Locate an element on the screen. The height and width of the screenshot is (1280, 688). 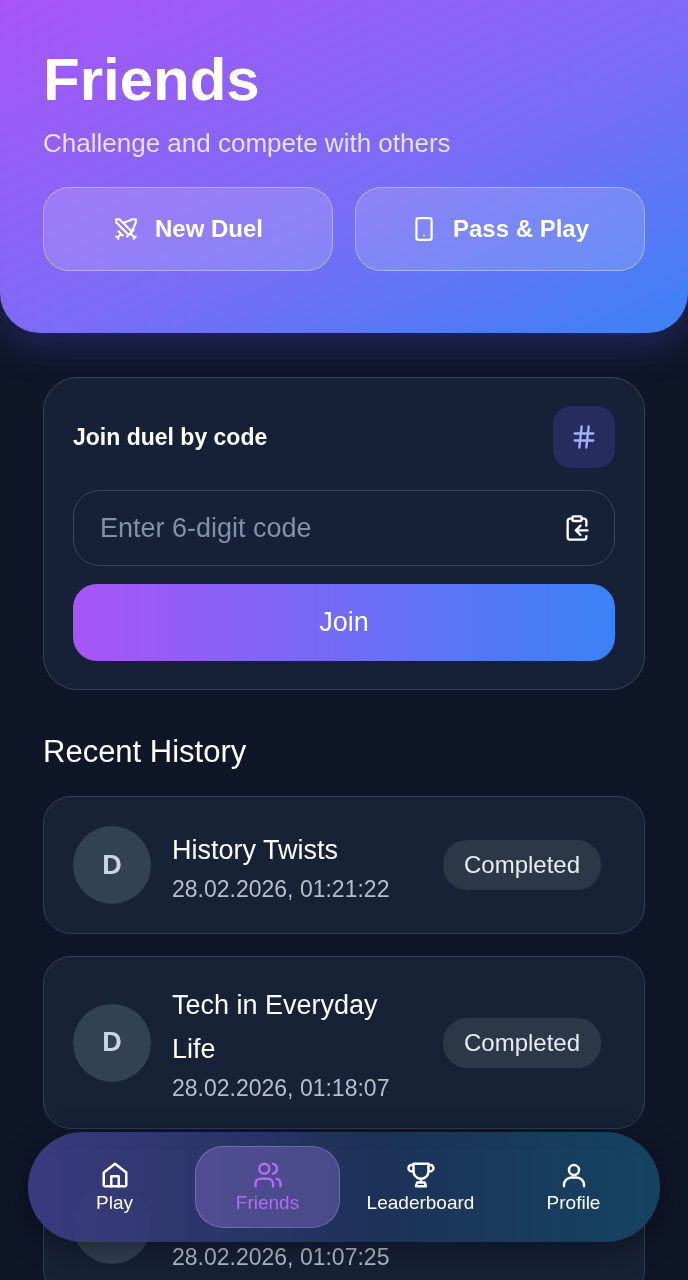
nav-tab: Profile is located at coordinates (573, 1187).